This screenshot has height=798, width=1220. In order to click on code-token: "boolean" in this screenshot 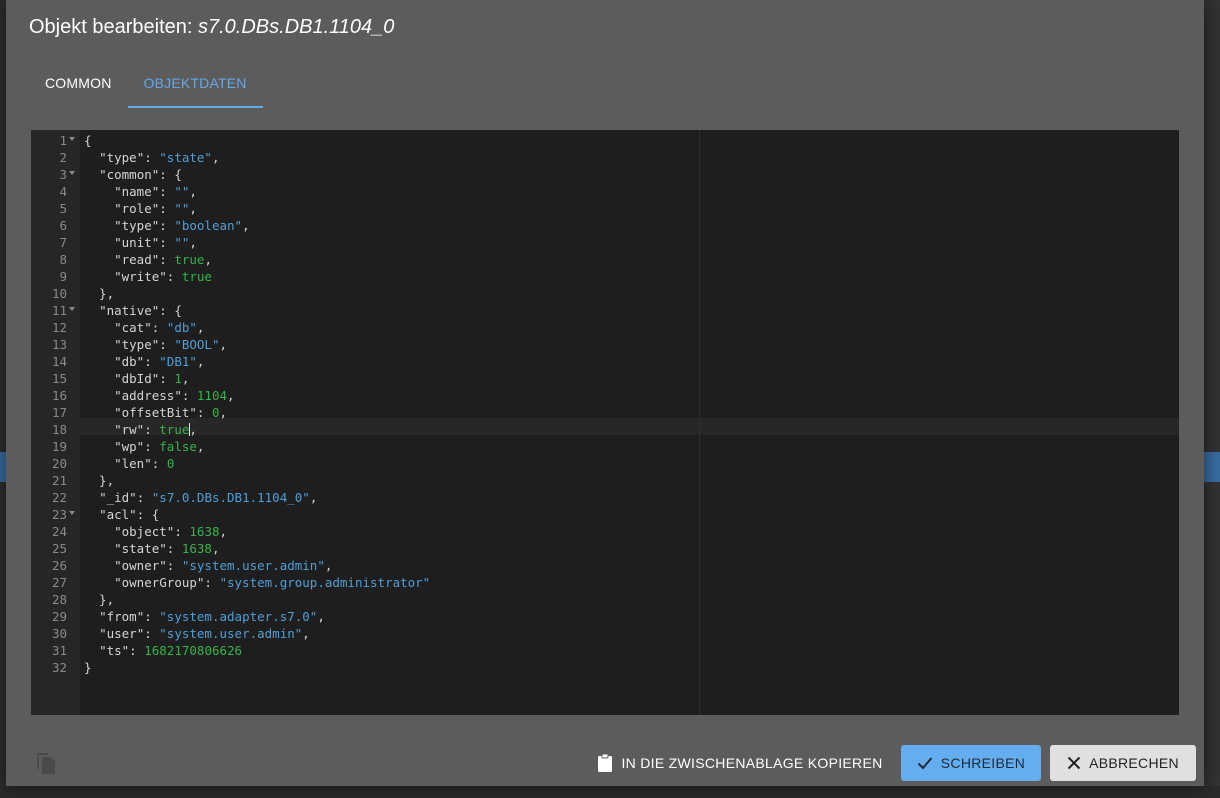, I will do `click(208, 225)`.